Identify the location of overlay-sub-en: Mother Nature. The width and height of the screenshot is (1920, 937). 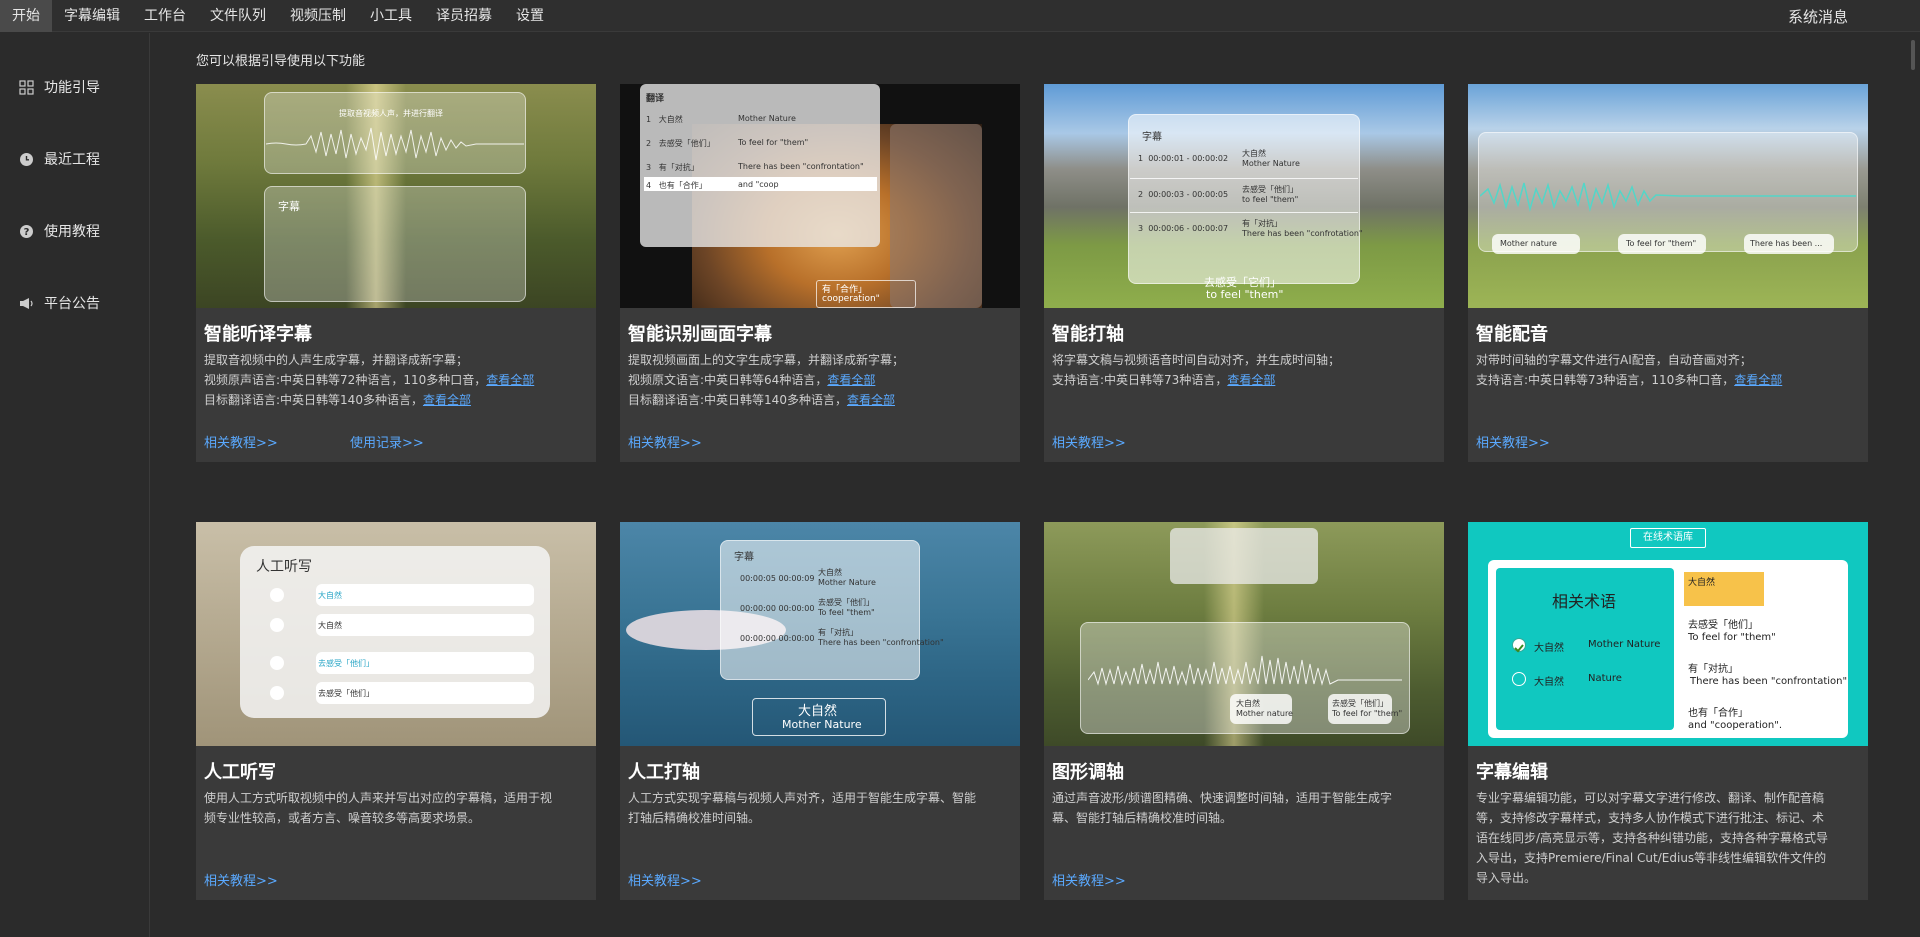
(822, 724).